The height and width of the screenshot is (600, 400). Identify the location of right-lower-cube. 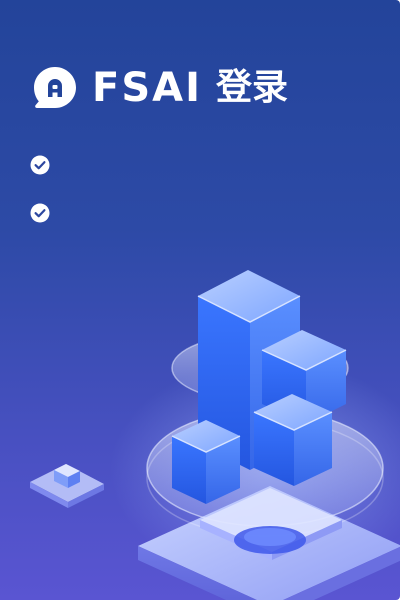
(293, 440).